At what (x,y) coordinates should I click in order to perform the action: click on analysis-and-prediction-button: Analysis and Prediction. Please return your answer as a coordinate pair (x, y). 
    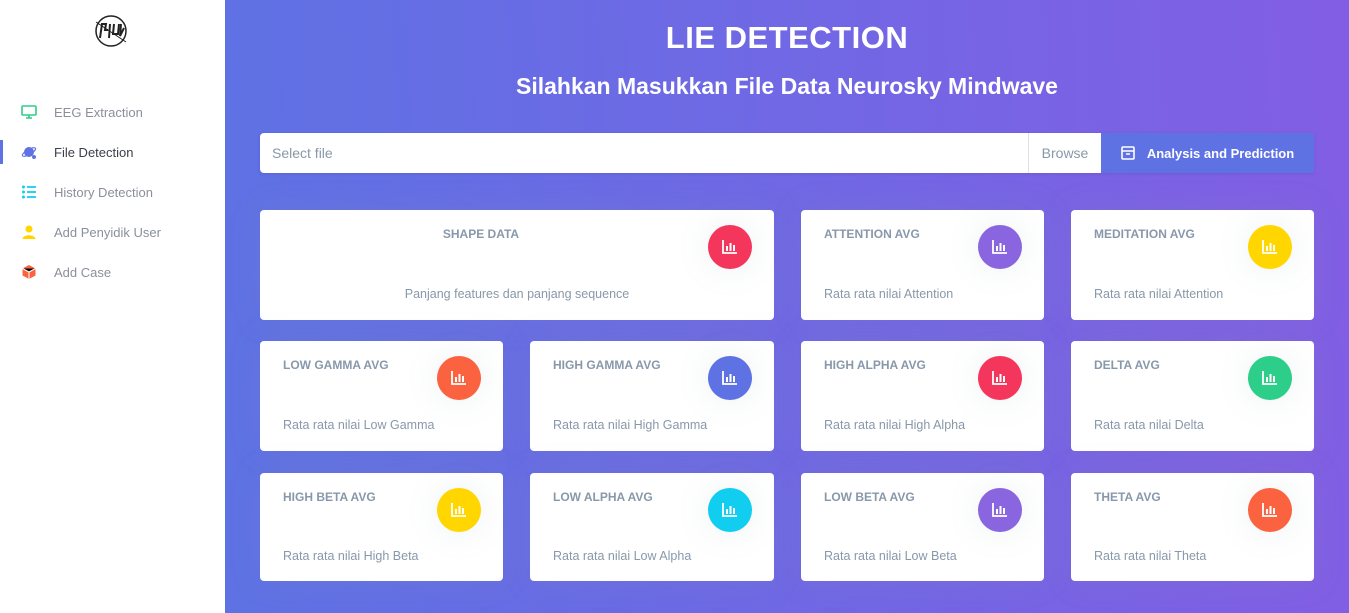
    Looking at the image, I should click on (1207, 153).